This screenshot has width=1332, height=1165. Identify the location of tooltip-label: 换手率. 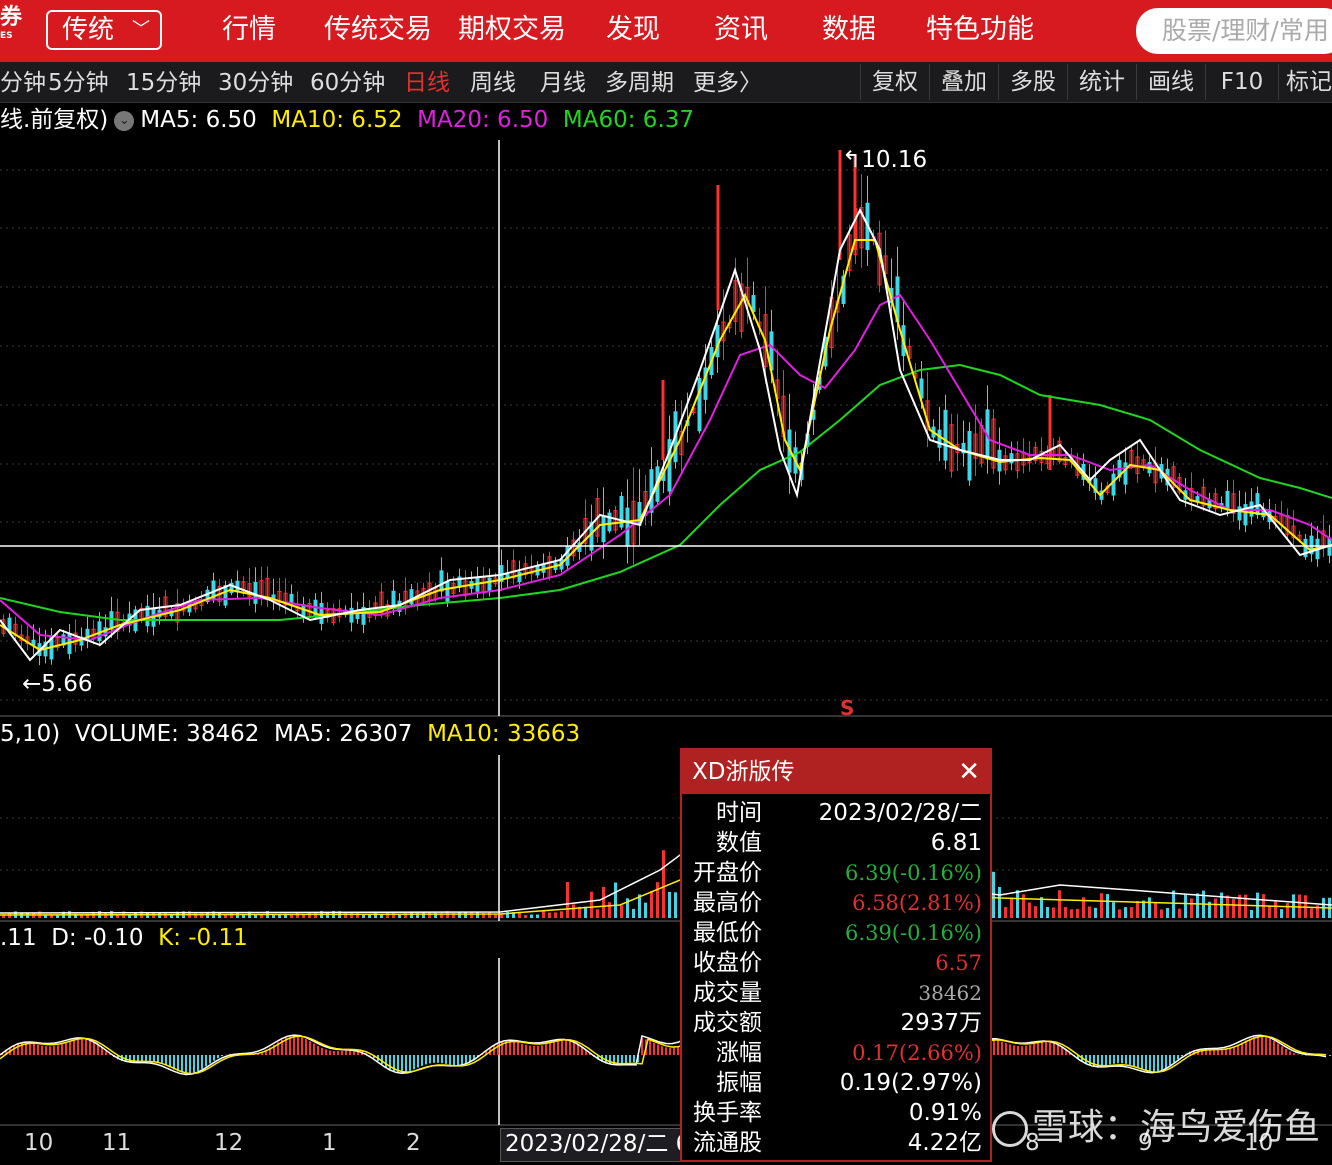
(727, 1113).